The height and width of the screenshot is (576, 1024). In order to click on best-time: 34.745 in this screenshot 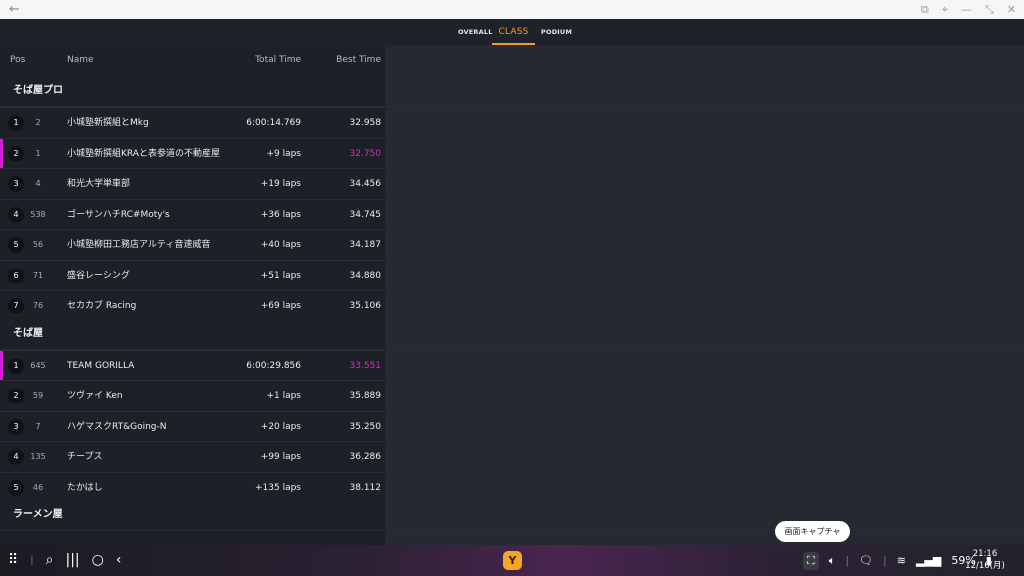, I will do `click(365, 214)`.